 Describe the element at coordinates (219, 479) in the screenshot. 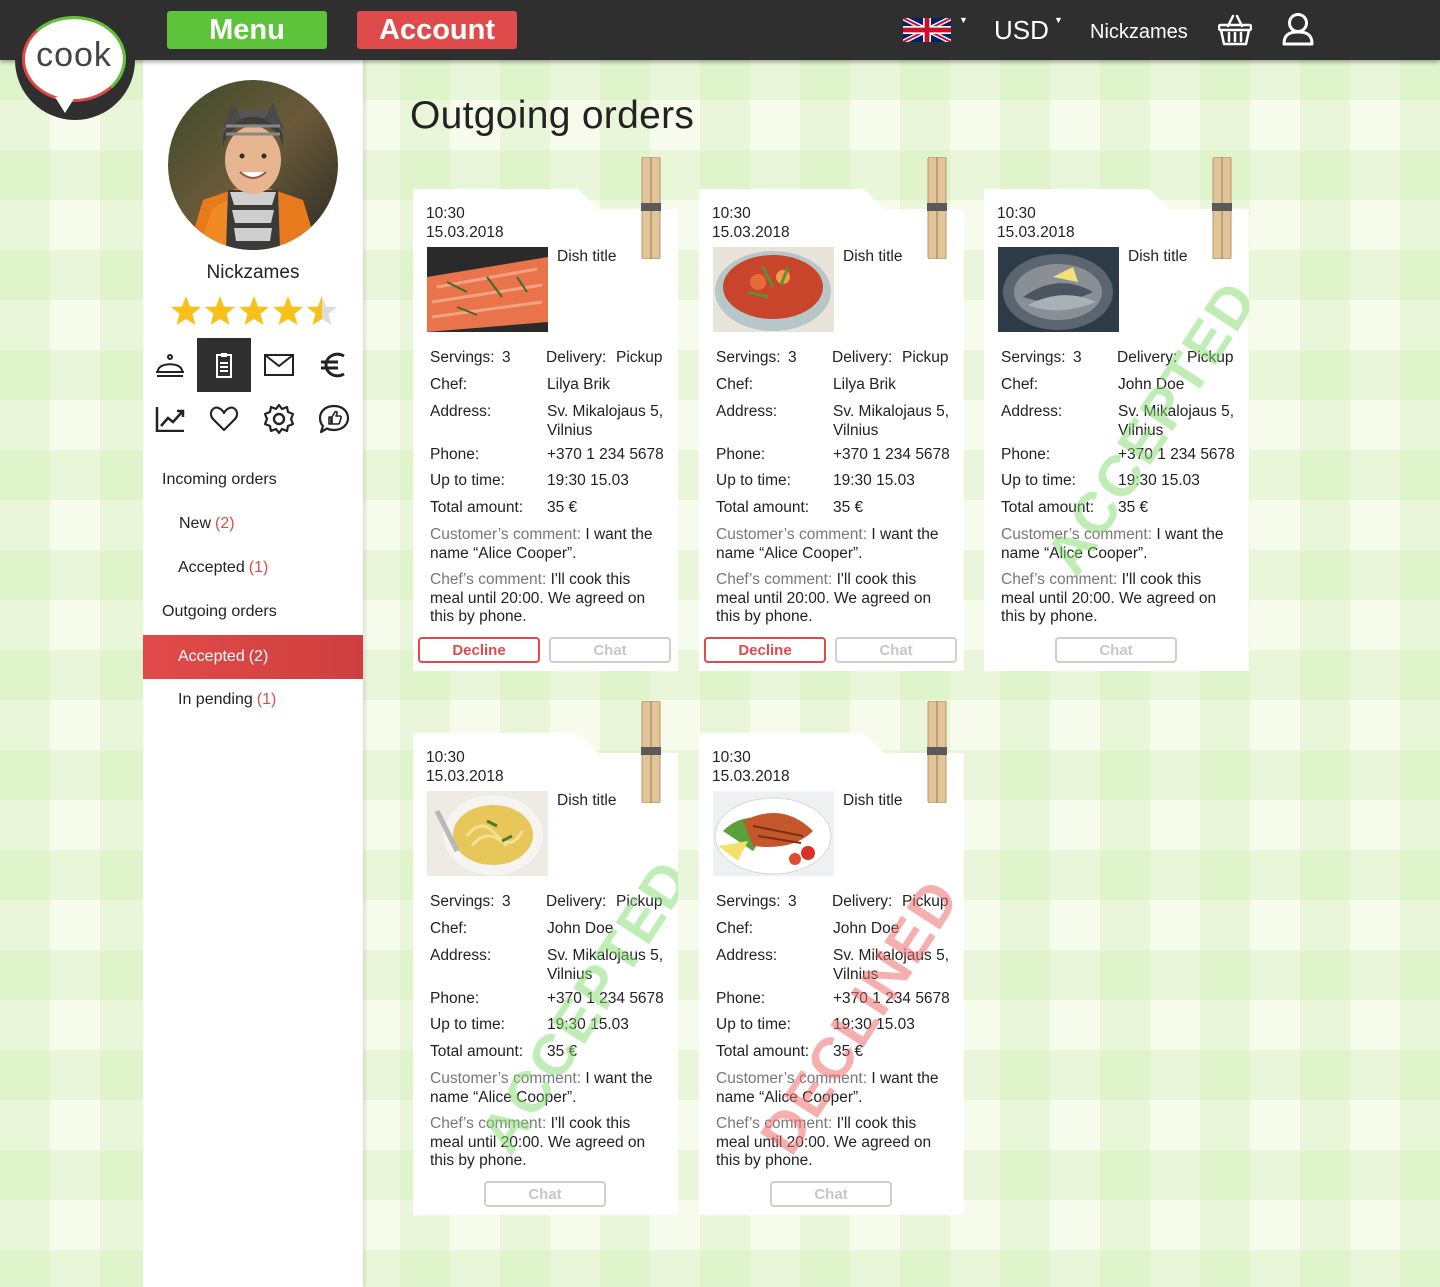

I see `nav-label: Incoming orders` at that location.